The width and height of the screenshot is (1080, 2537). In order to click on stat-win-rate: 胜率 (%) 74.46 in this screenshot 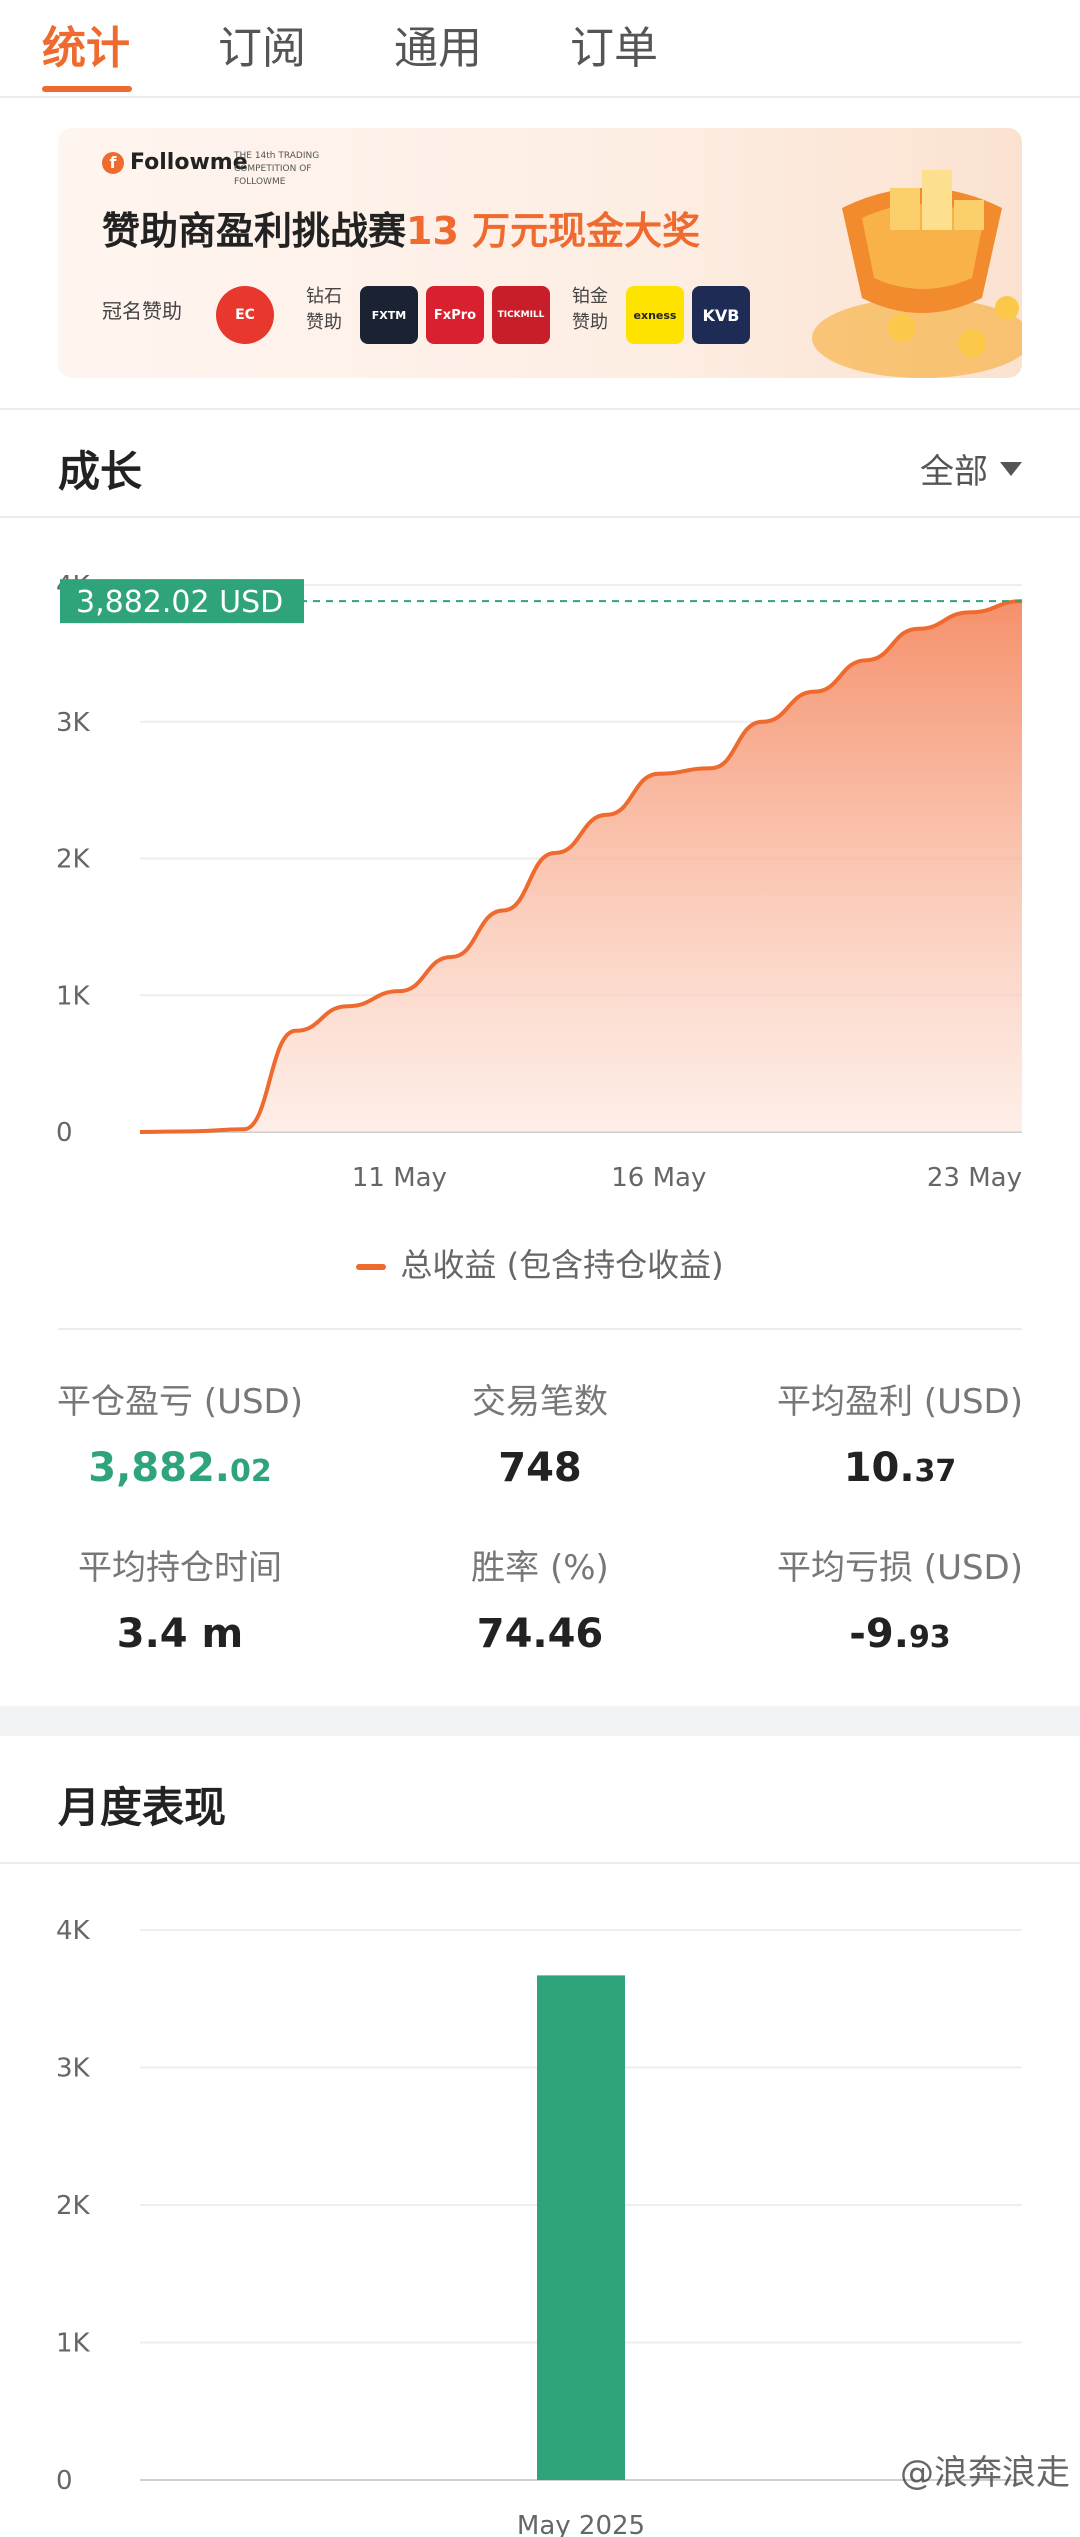, I will do `click(540, 1598)`.